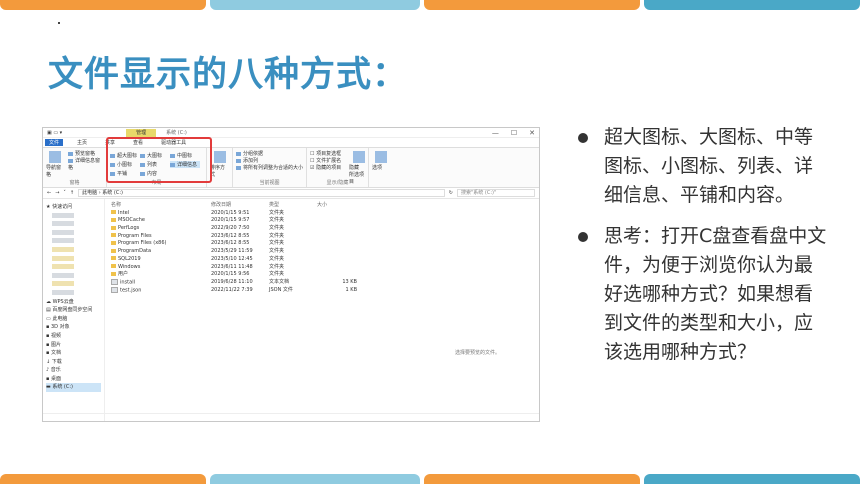  Describe the element at coordinates (73, 379) in the screenshot. I see `nav-desktop: ▪ 桌面` at that location.